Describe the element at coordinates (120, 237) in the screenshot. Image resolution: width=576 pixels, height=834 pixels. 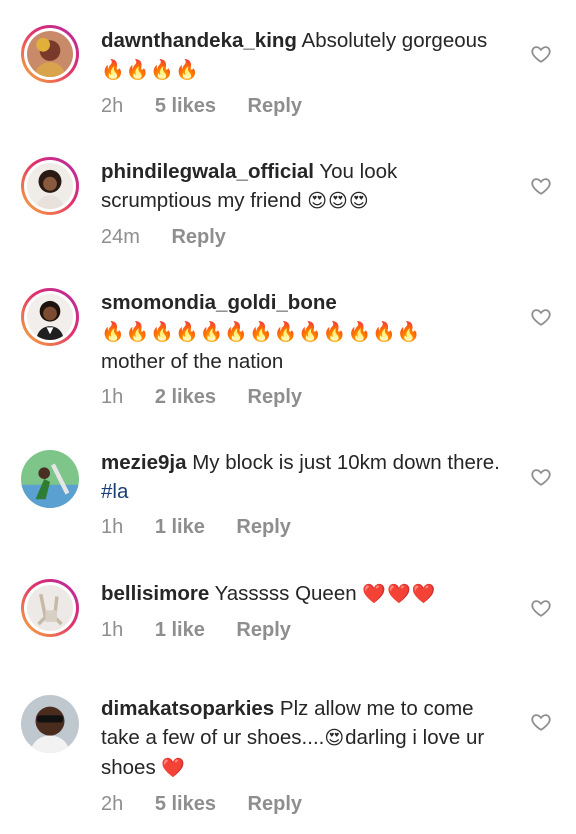
I see `timestamp: 24m` at that location.